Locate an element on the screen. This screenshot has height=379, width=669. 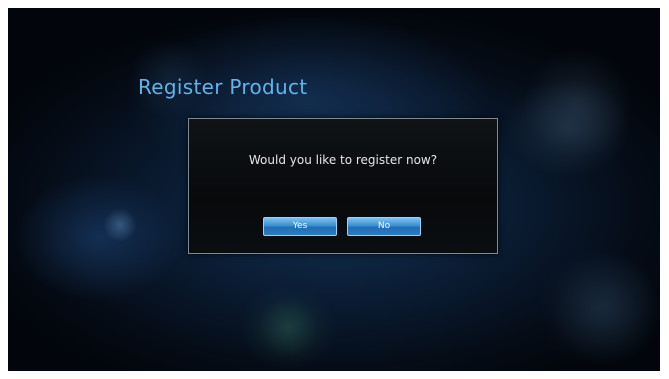
no-button: No is located at coordinates (384, 226).